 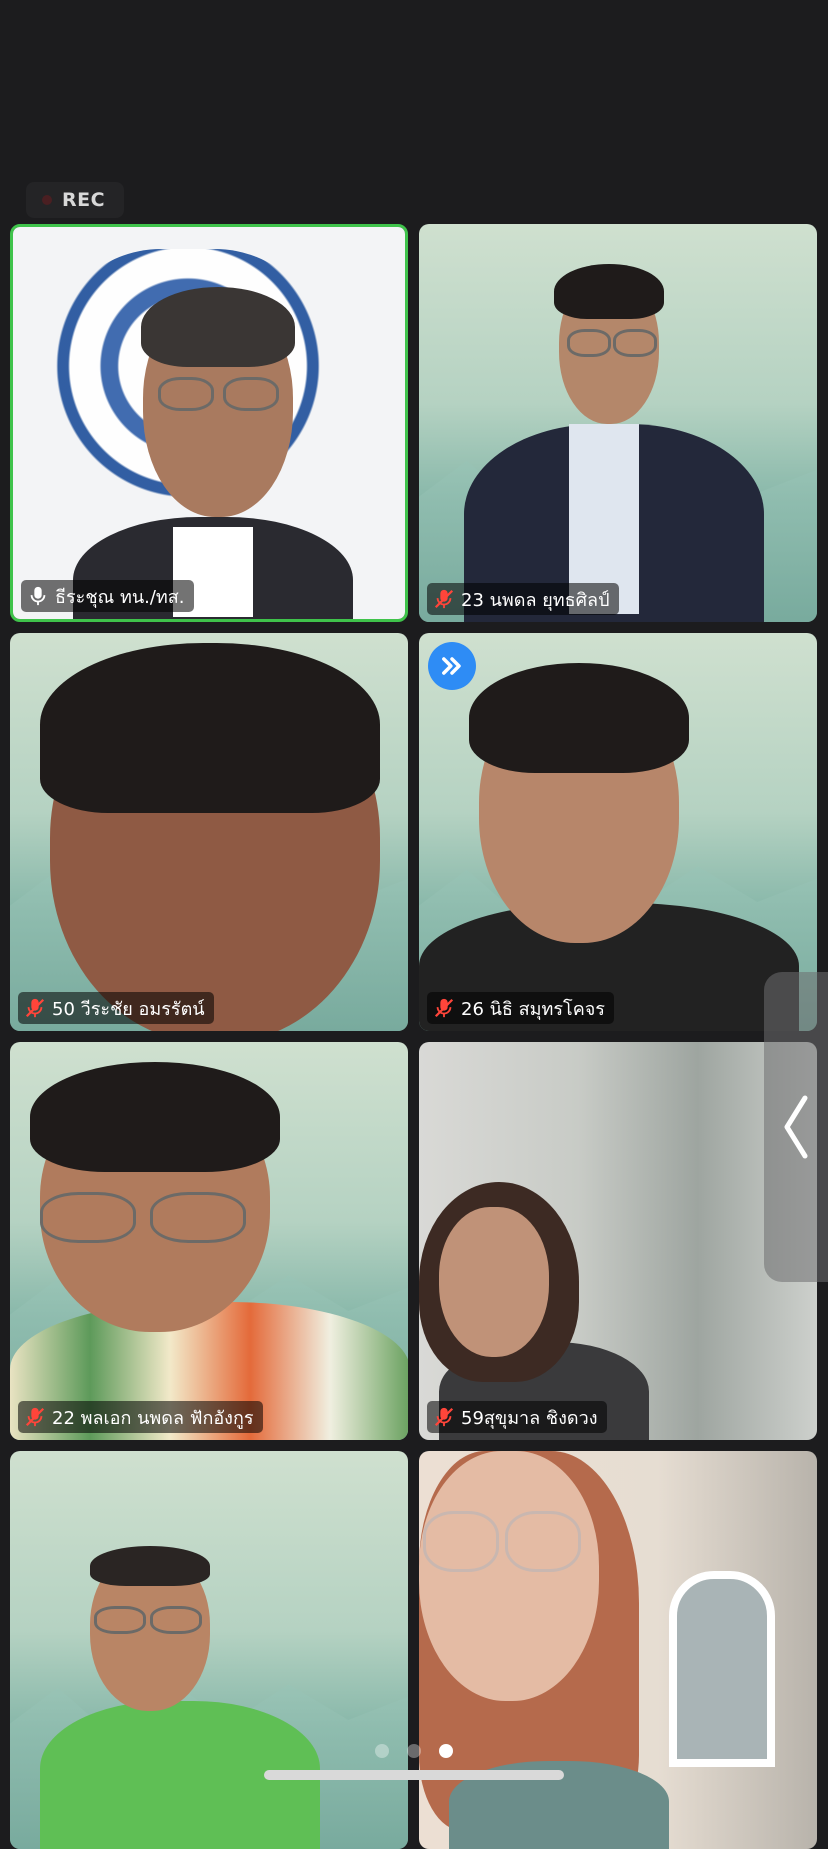 What do you see at coordinates (414, 1775) in the screenshot?
I see `home-indicator` at bounding box center [414, 1775].